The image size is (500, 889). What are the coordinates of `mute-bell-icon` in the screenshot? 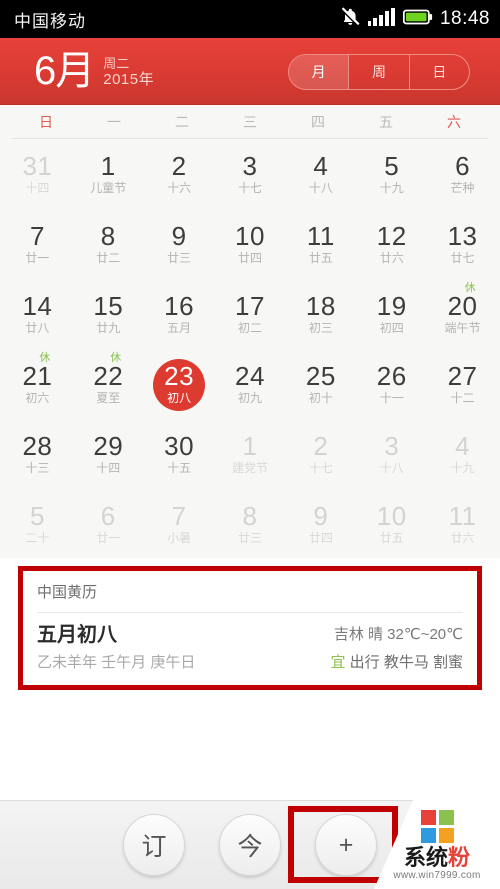 It's located at (350, 19).